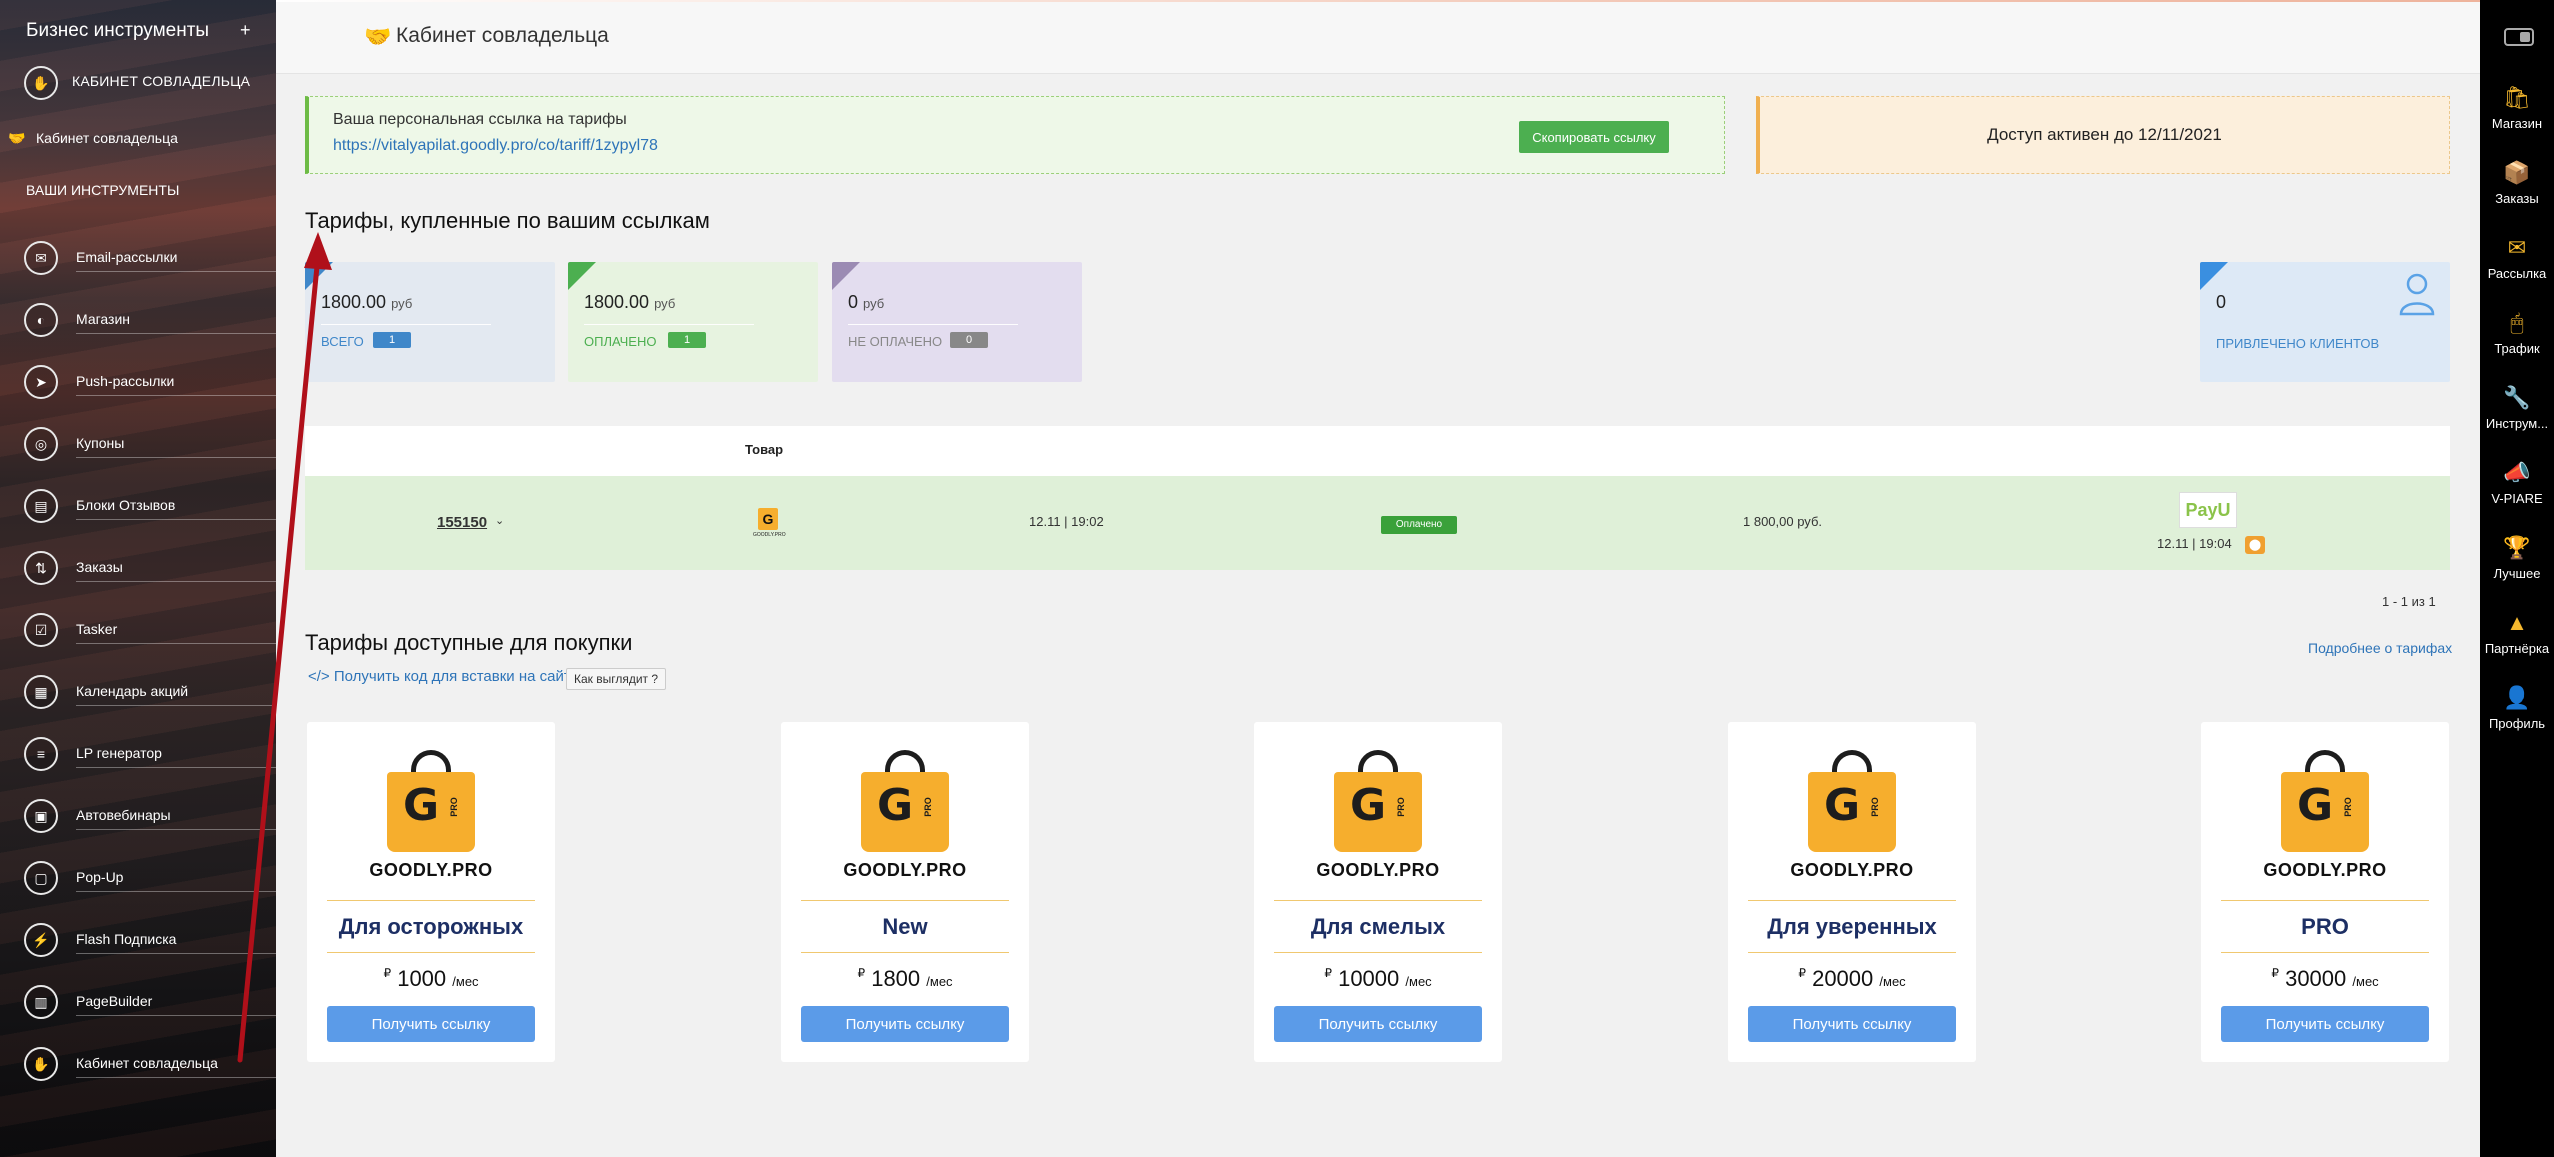 The height and width of the screenshot is (1157, 2554). I want to click on sidebar-item: ▣ Автовебинары, so click(138, 824).